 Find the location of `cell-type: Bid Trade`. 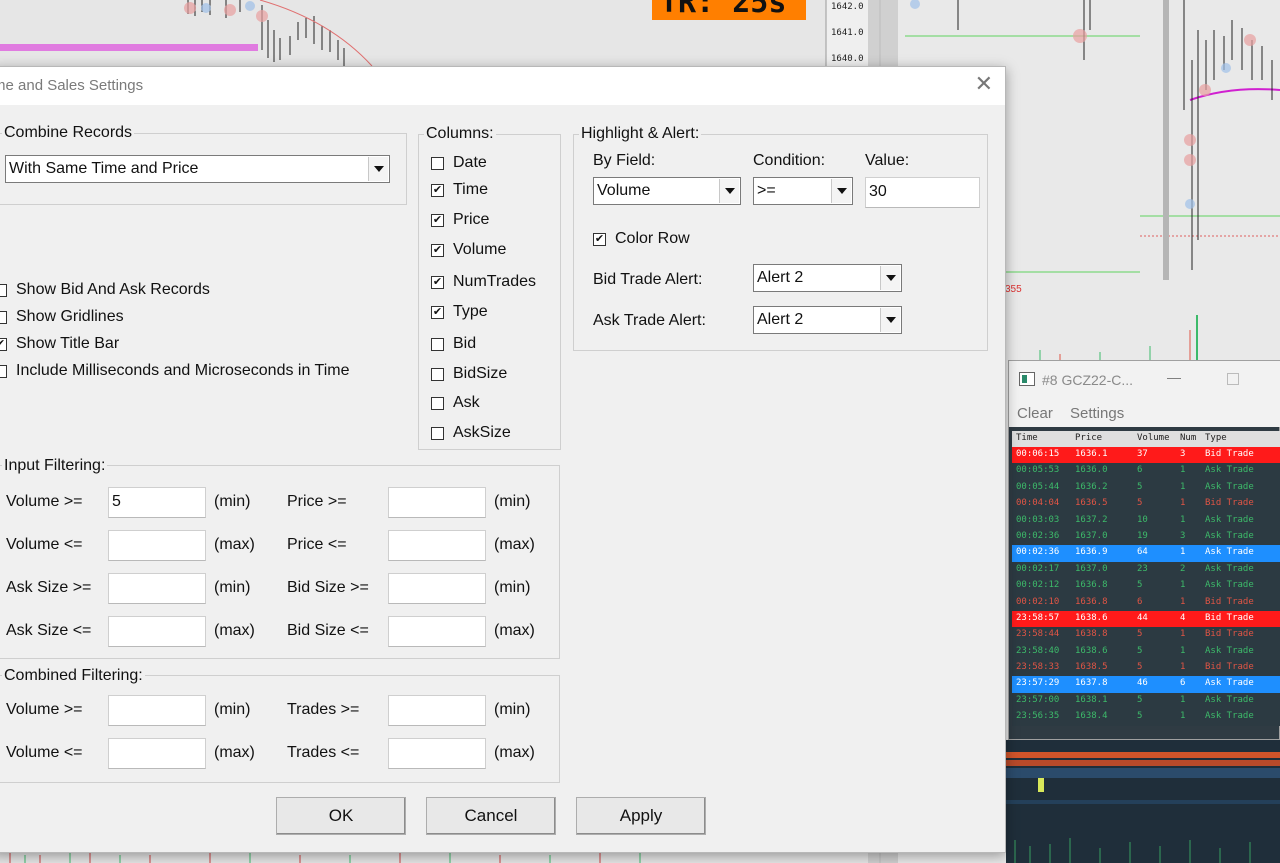

cell-type: Bid Trade is located at coordinates (1229, 454).